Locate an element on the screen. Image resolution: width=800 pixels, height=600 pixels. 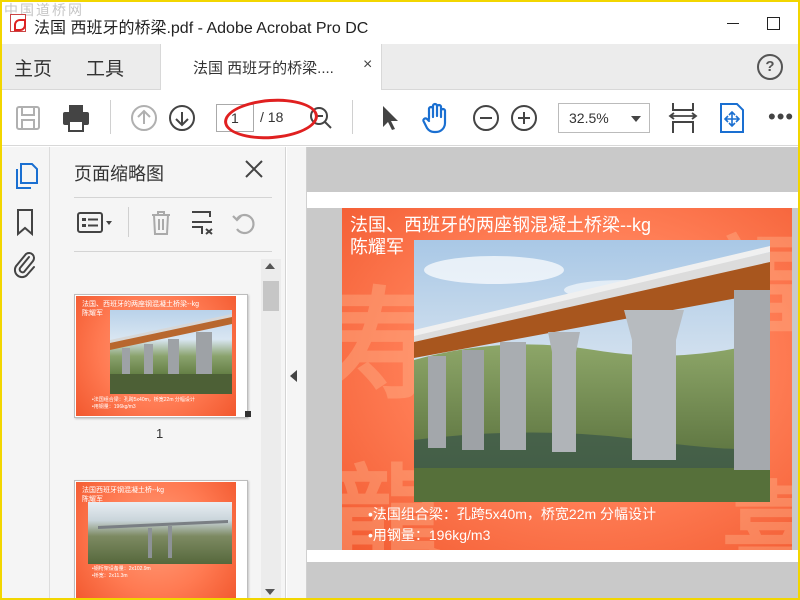
slide-title-line: 法国、西班牙的两座钢混凝土桥梁--kg is located at coordinates (500, 225).